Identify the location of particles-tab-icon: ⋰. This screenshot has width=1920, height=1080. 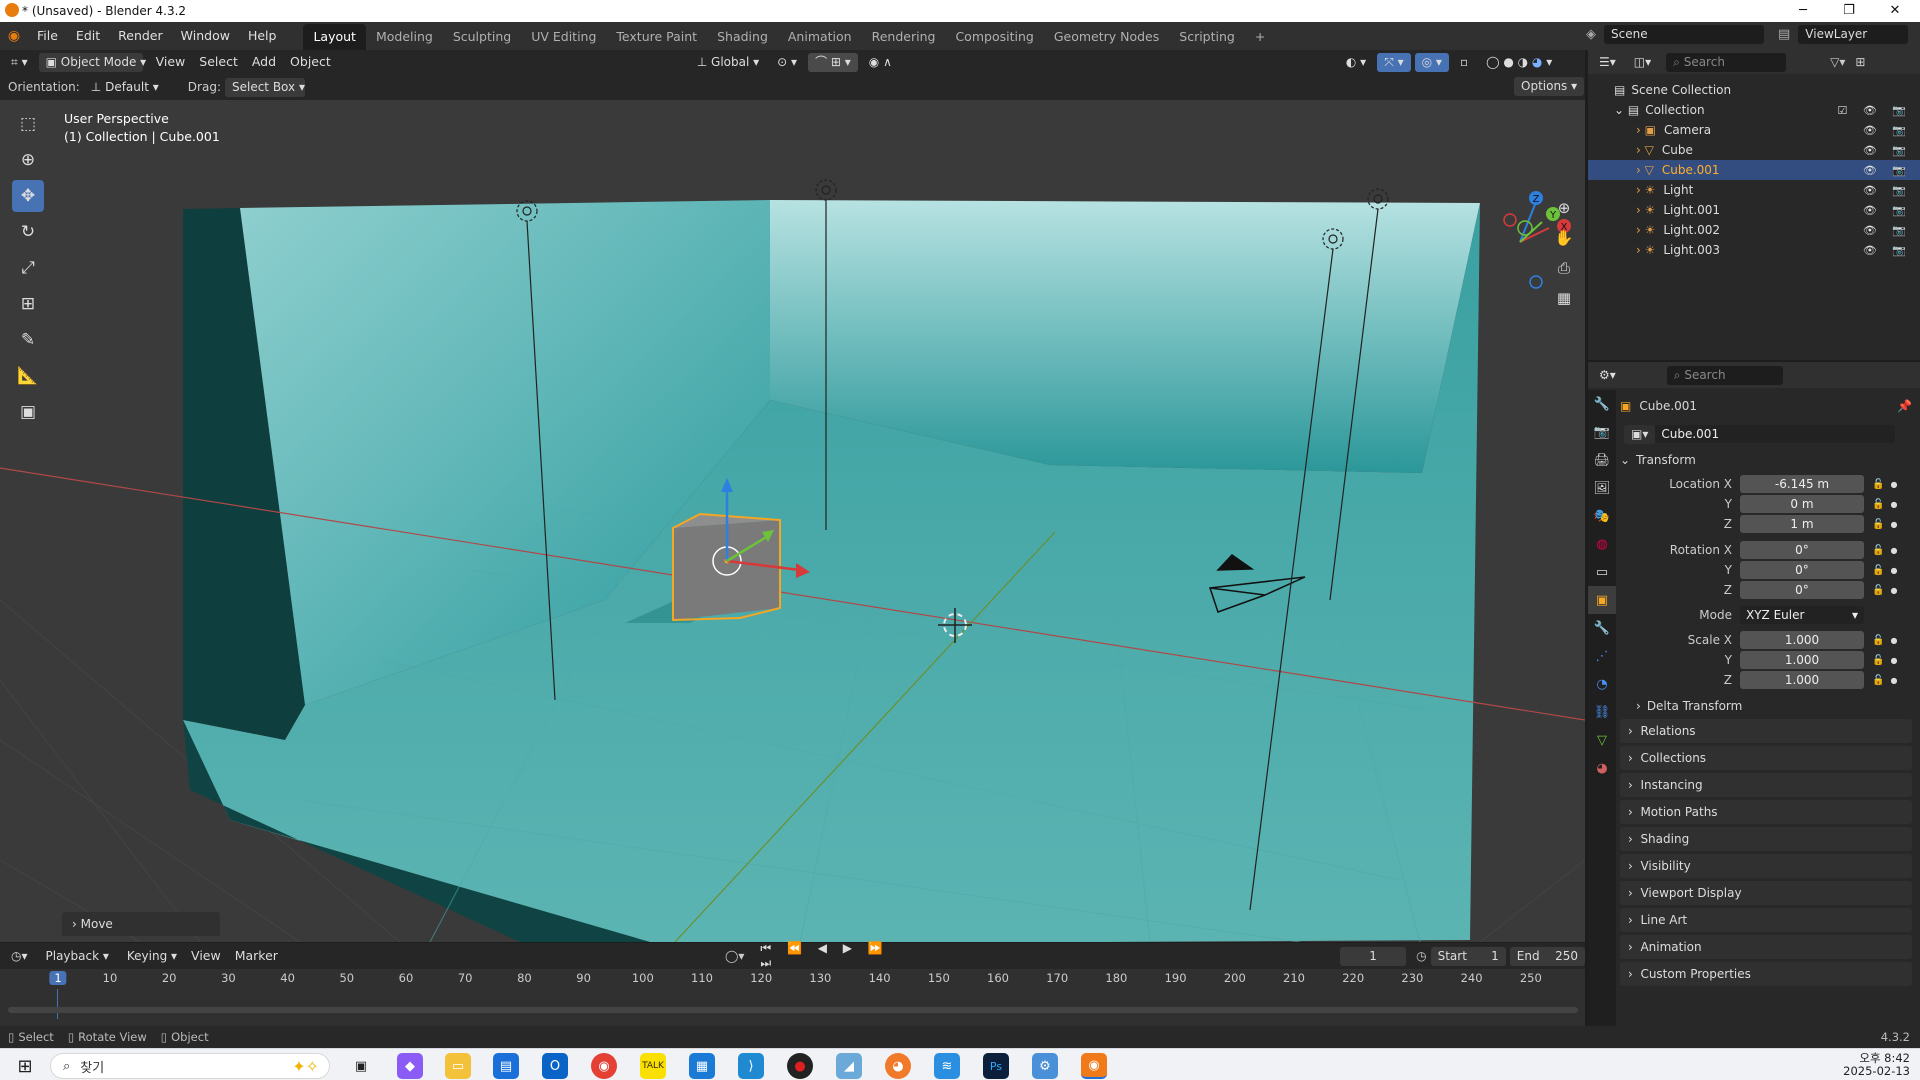
(1602, 656).